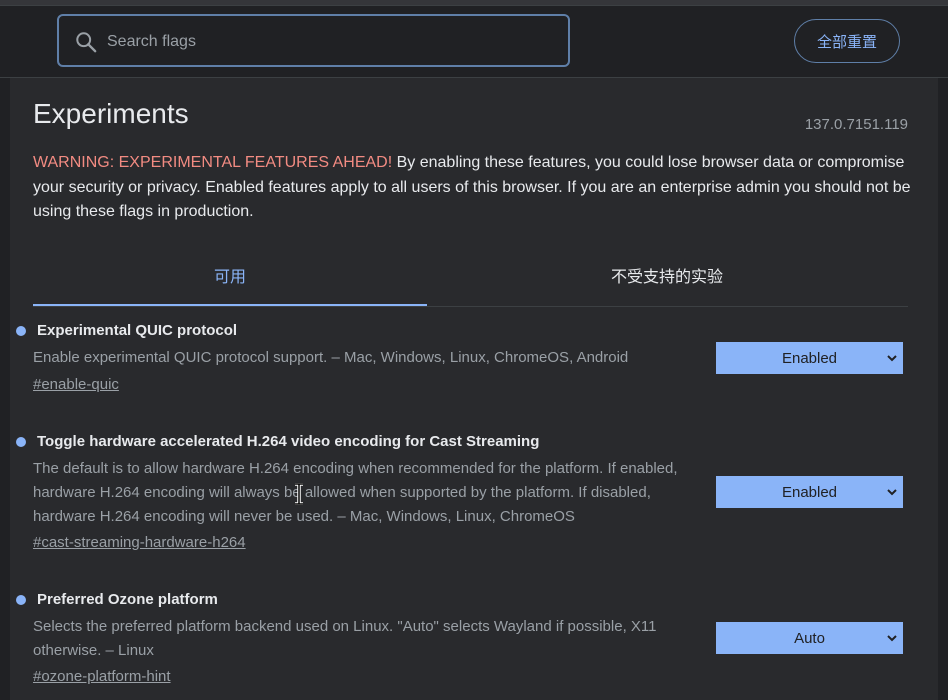  I want to click on flag-link: #enable-quic, so click(76, 384).